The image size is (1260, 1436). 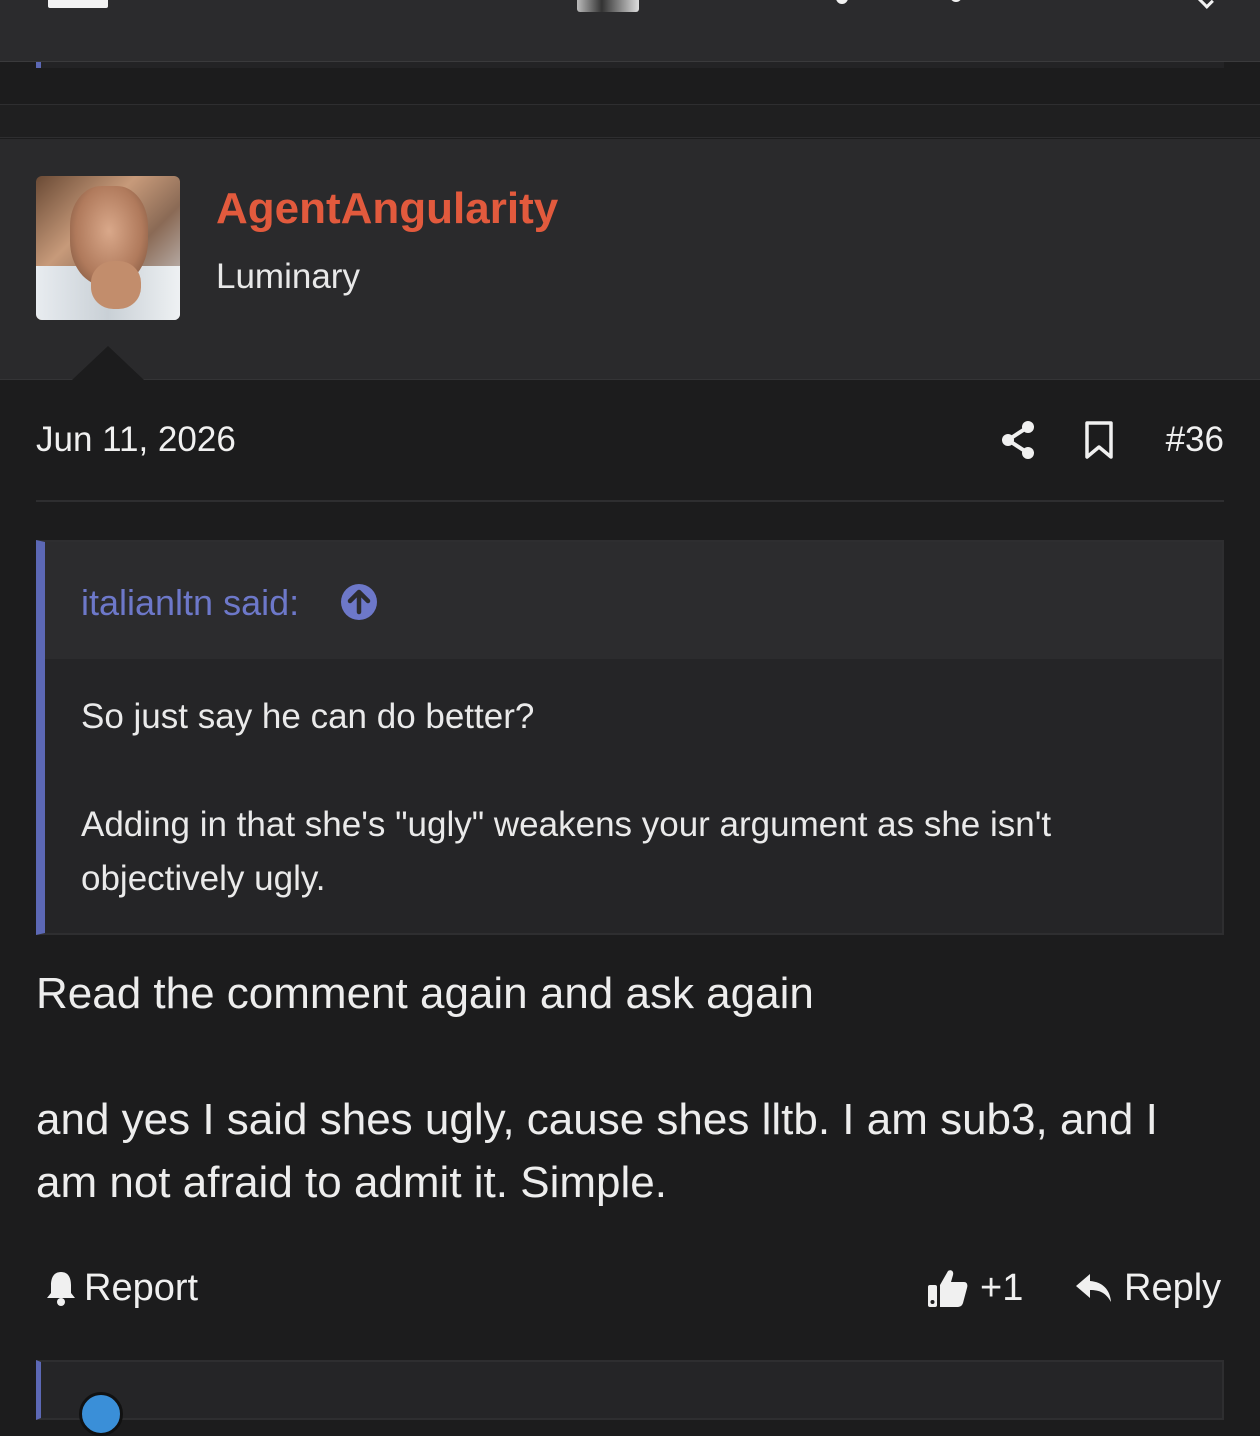 I want to click on avatar-hand, so click(x=116, y=285).